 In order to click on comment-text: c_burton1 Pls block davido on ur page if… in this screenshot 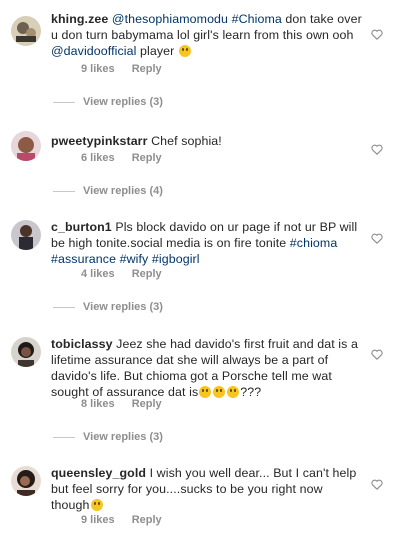, I will do `click(207, 243)`.